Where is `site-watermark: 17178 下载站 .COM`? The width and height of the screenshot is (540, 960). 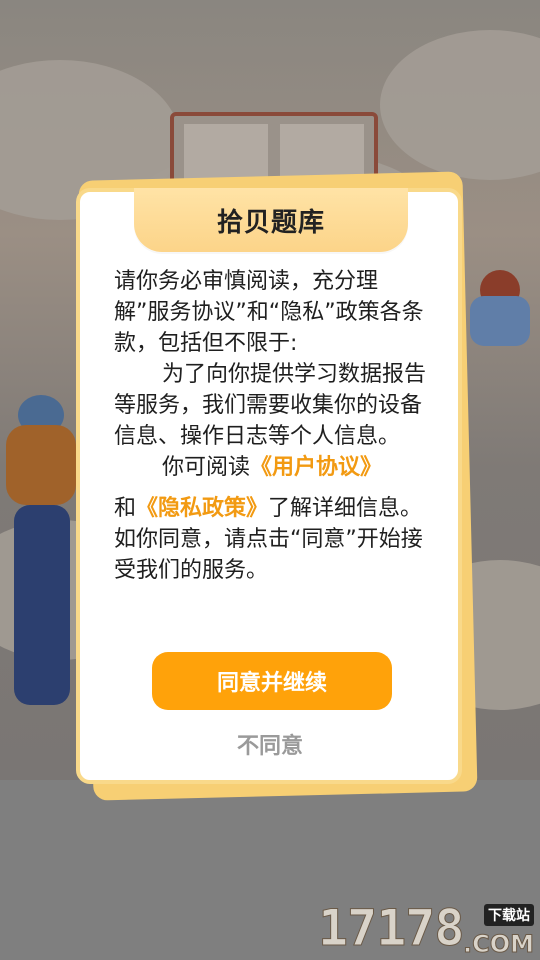
site-watermark: 17178 下载站 .COM is located at coordinates (428, 930).